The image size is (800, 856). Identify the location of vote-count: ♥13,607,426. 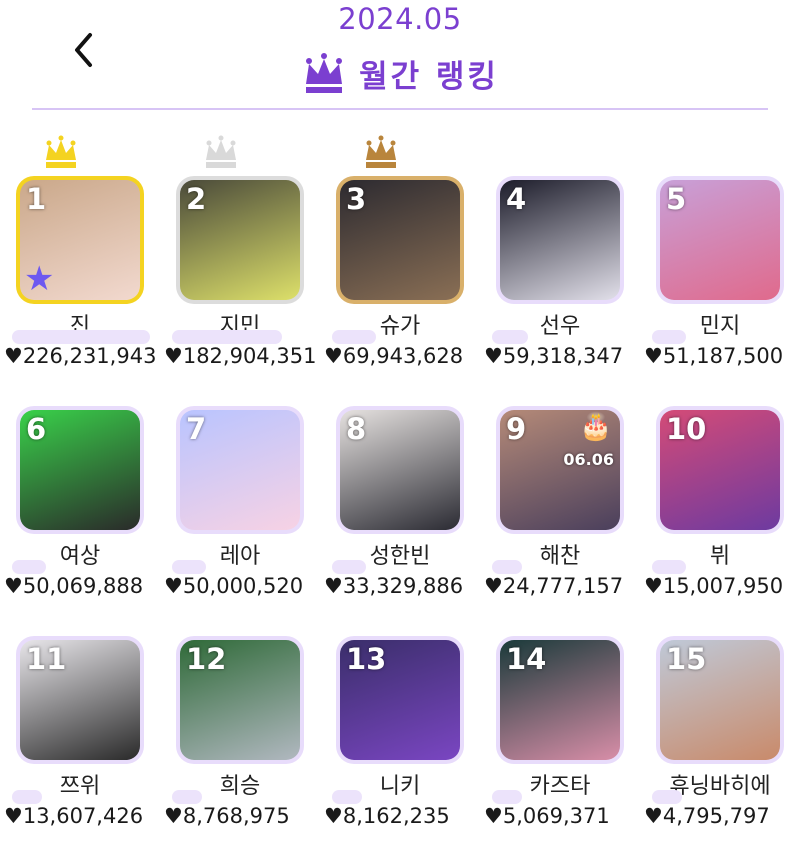
(84, 816).